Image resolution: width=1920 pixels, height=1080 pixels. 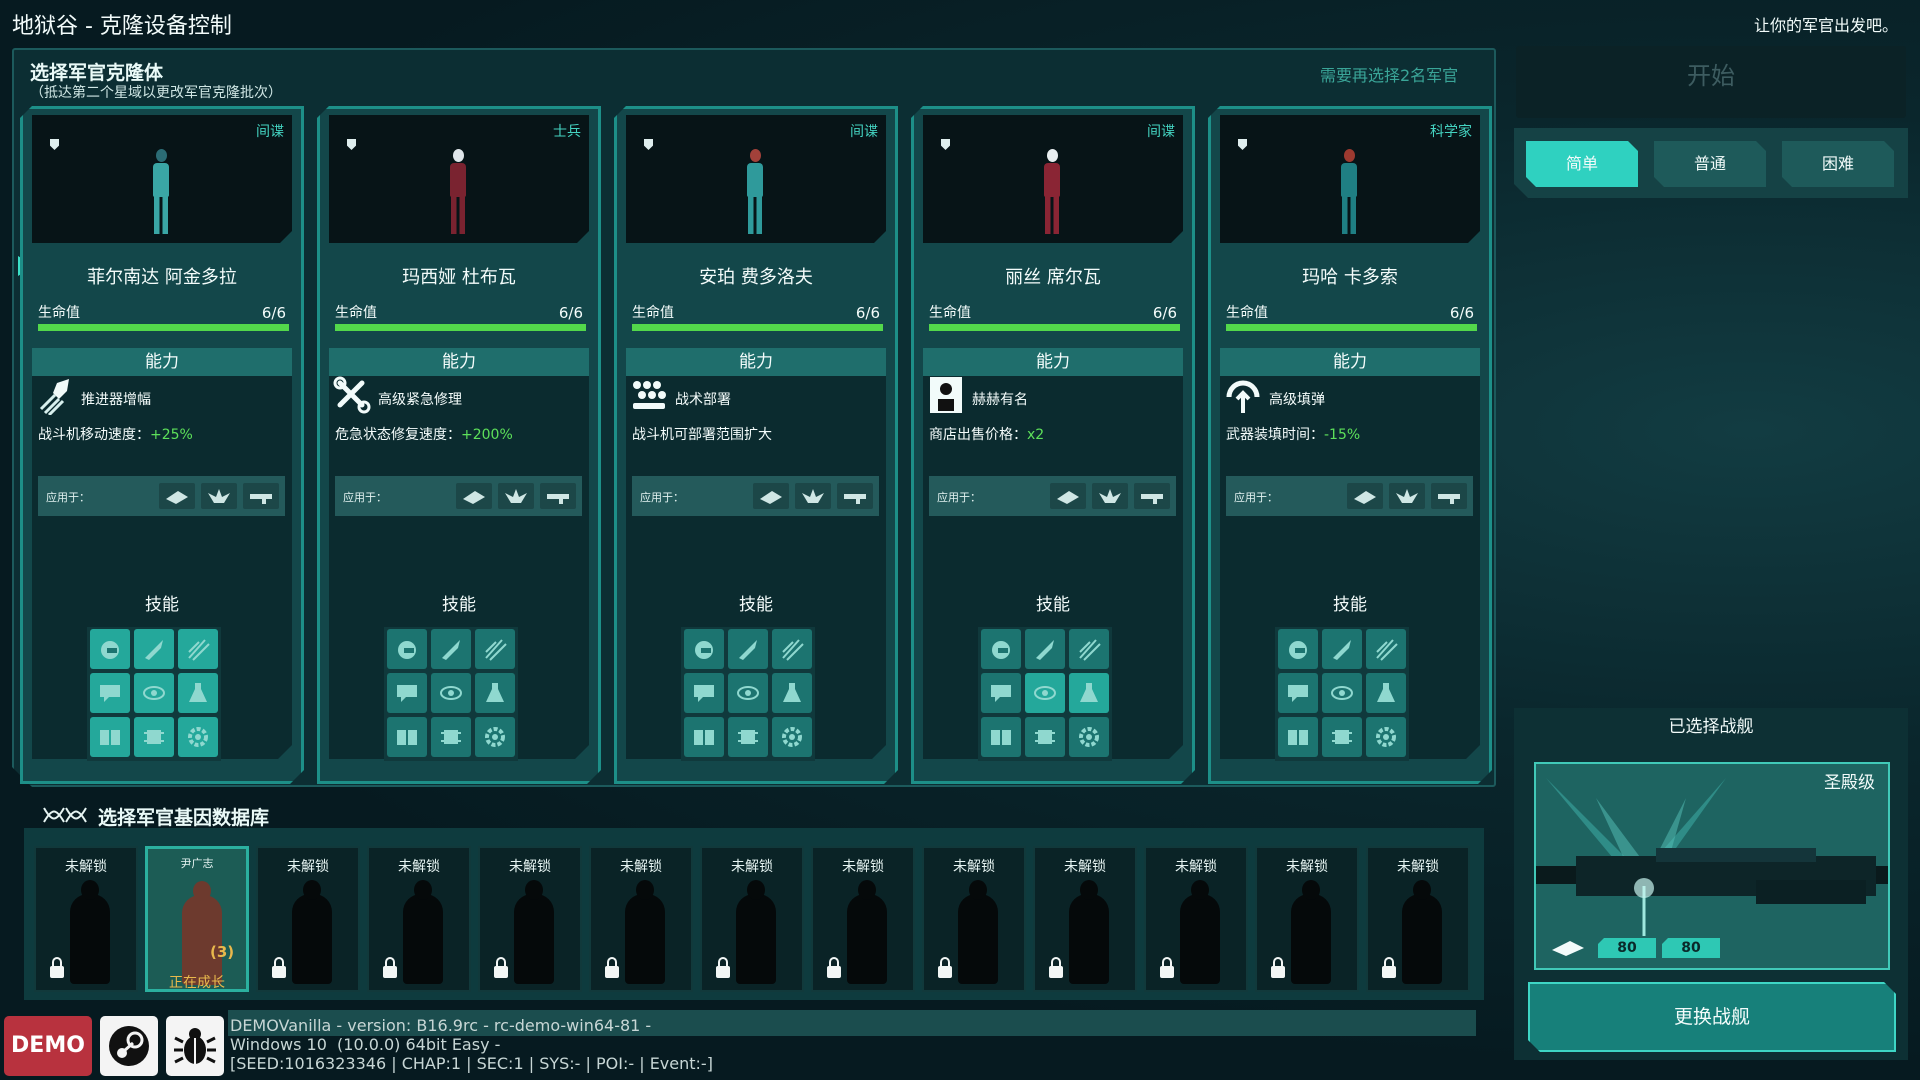 I want to click on start-button: 开始, so click(x=1711, y=82).